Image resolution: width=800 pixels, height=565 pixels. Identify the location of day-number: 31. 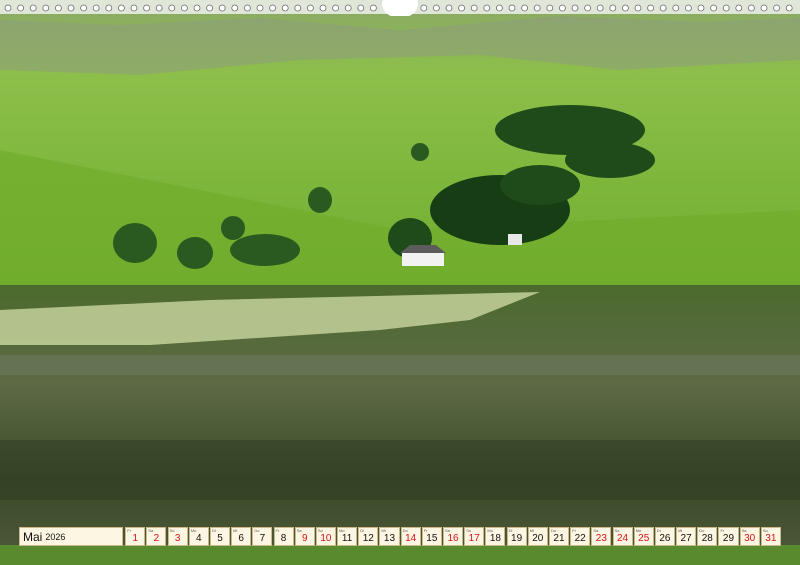
(771, 538).